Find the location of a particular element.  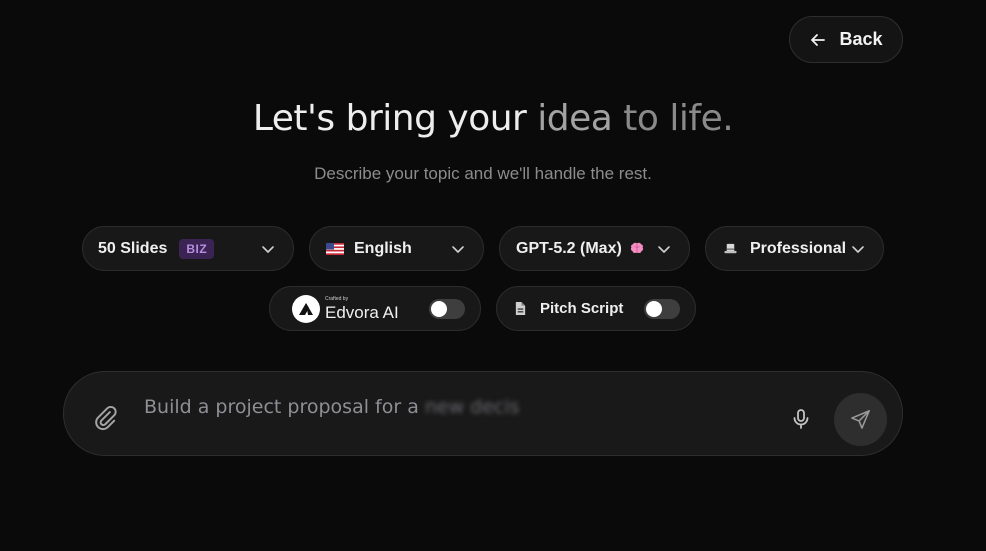

slides-count-label: 50 Slides is located at coordinates (133, 248).